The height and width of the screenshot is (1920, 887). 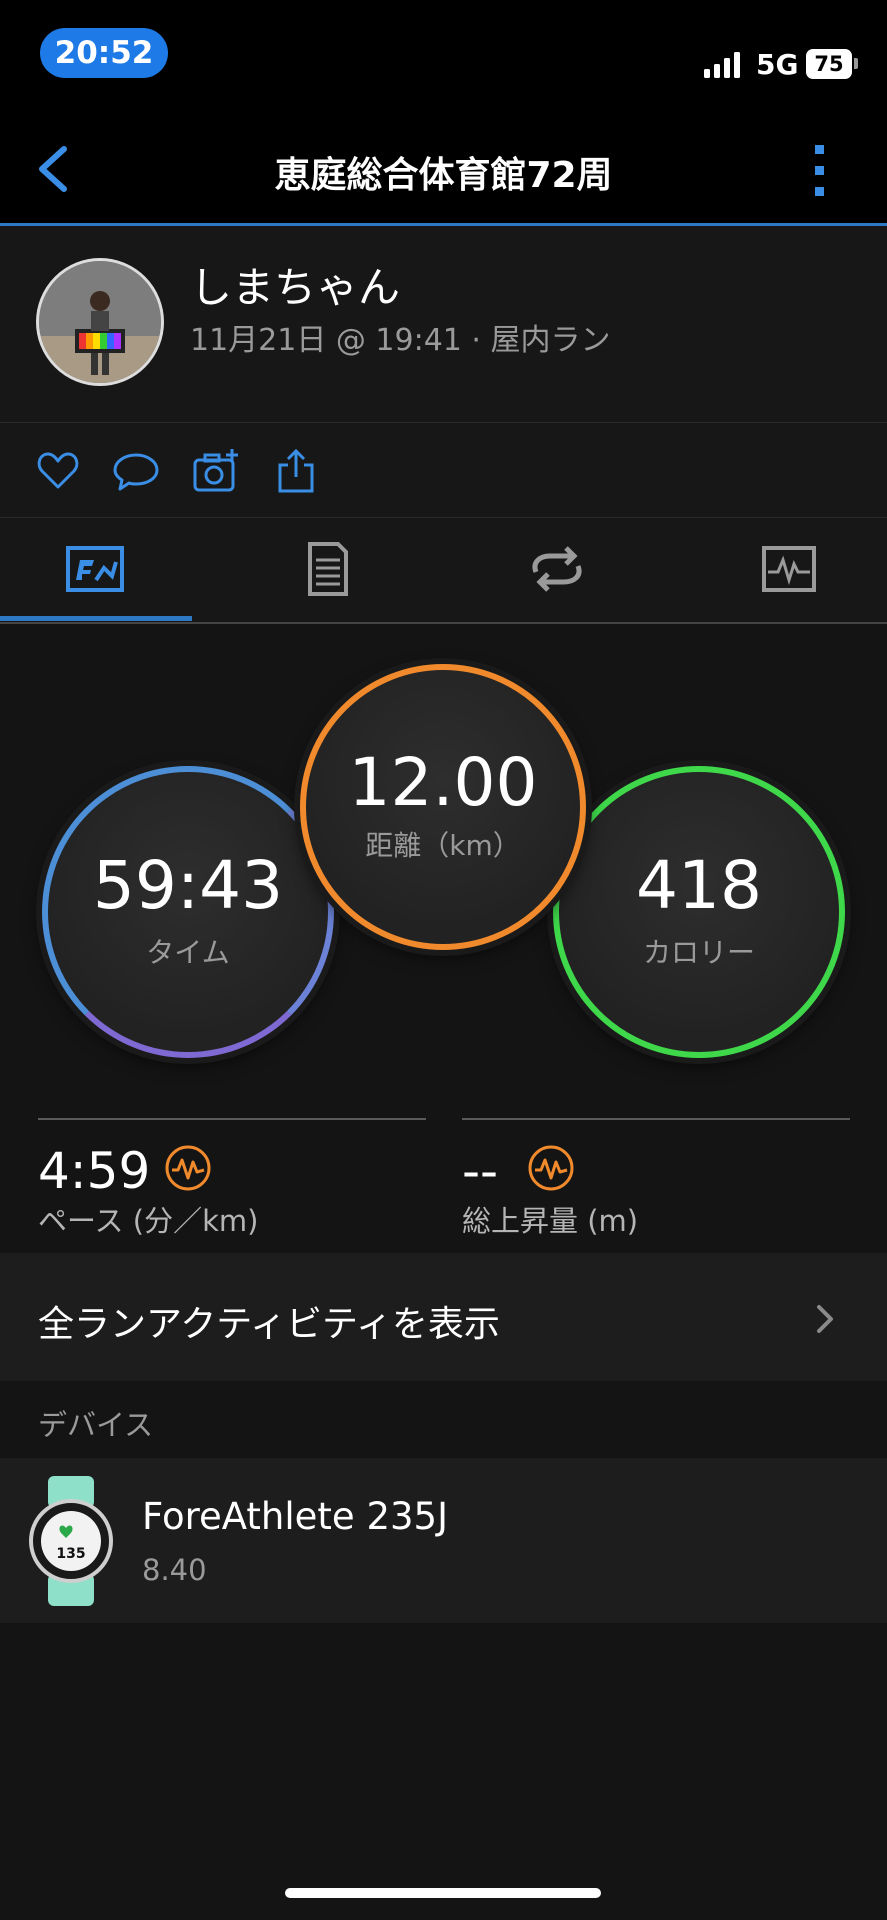 I want to click on calories-label: カロリー, so click(x=698, y=952).